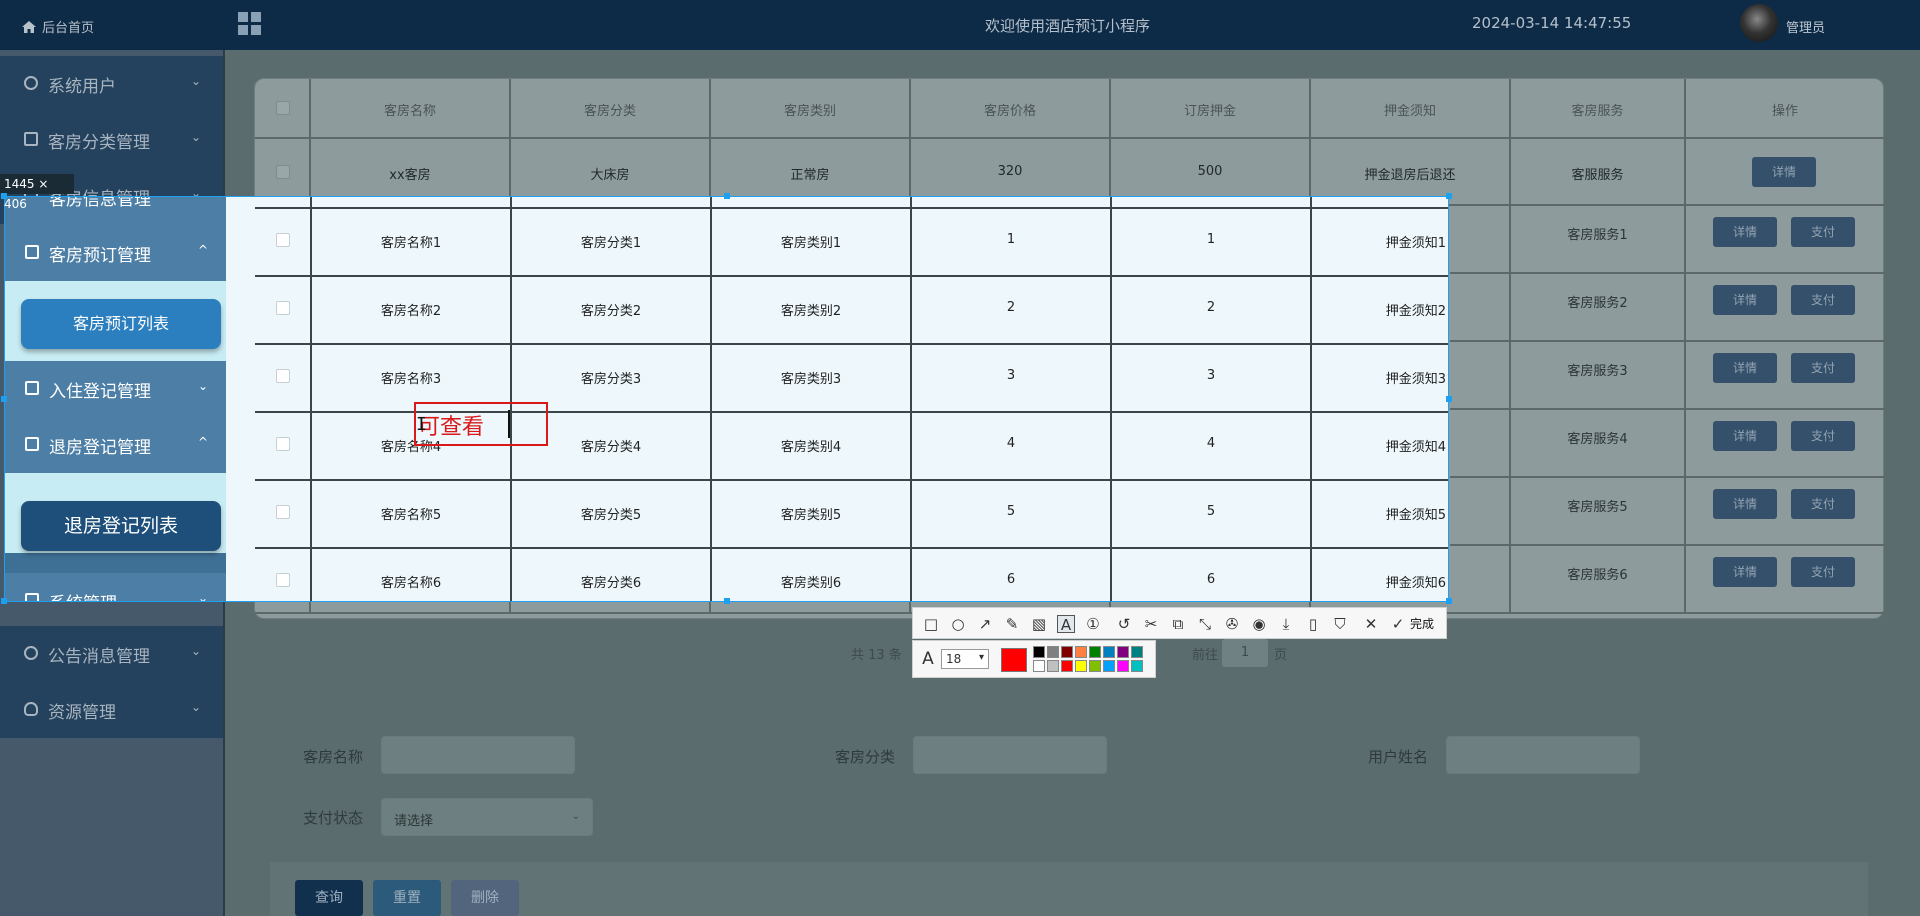 Image resolution: width=1920 pixels, height=916 pixels. Describe the element at coordinates (958, 624) in the screenshot. I see `ellipse-tool-icon: ○` at that location.